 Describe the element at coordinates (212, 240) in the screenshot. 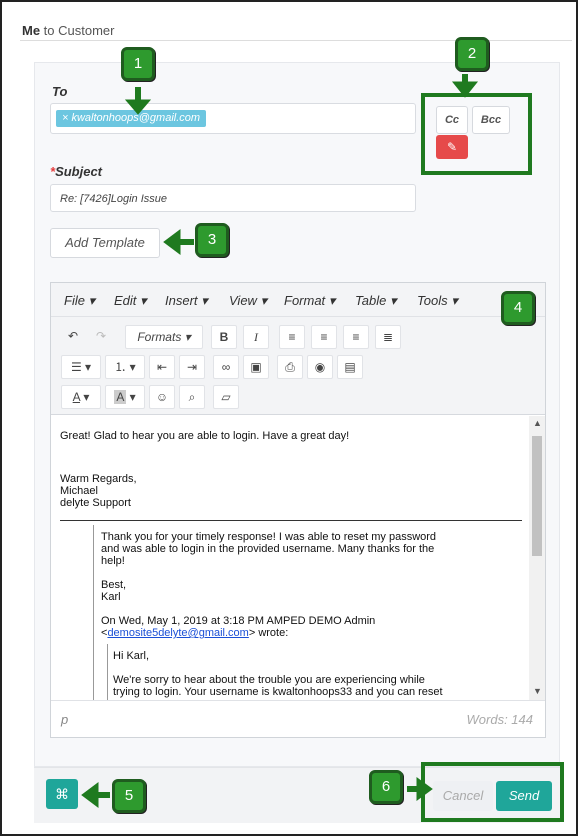

I see `callout-3: 3` at that location.